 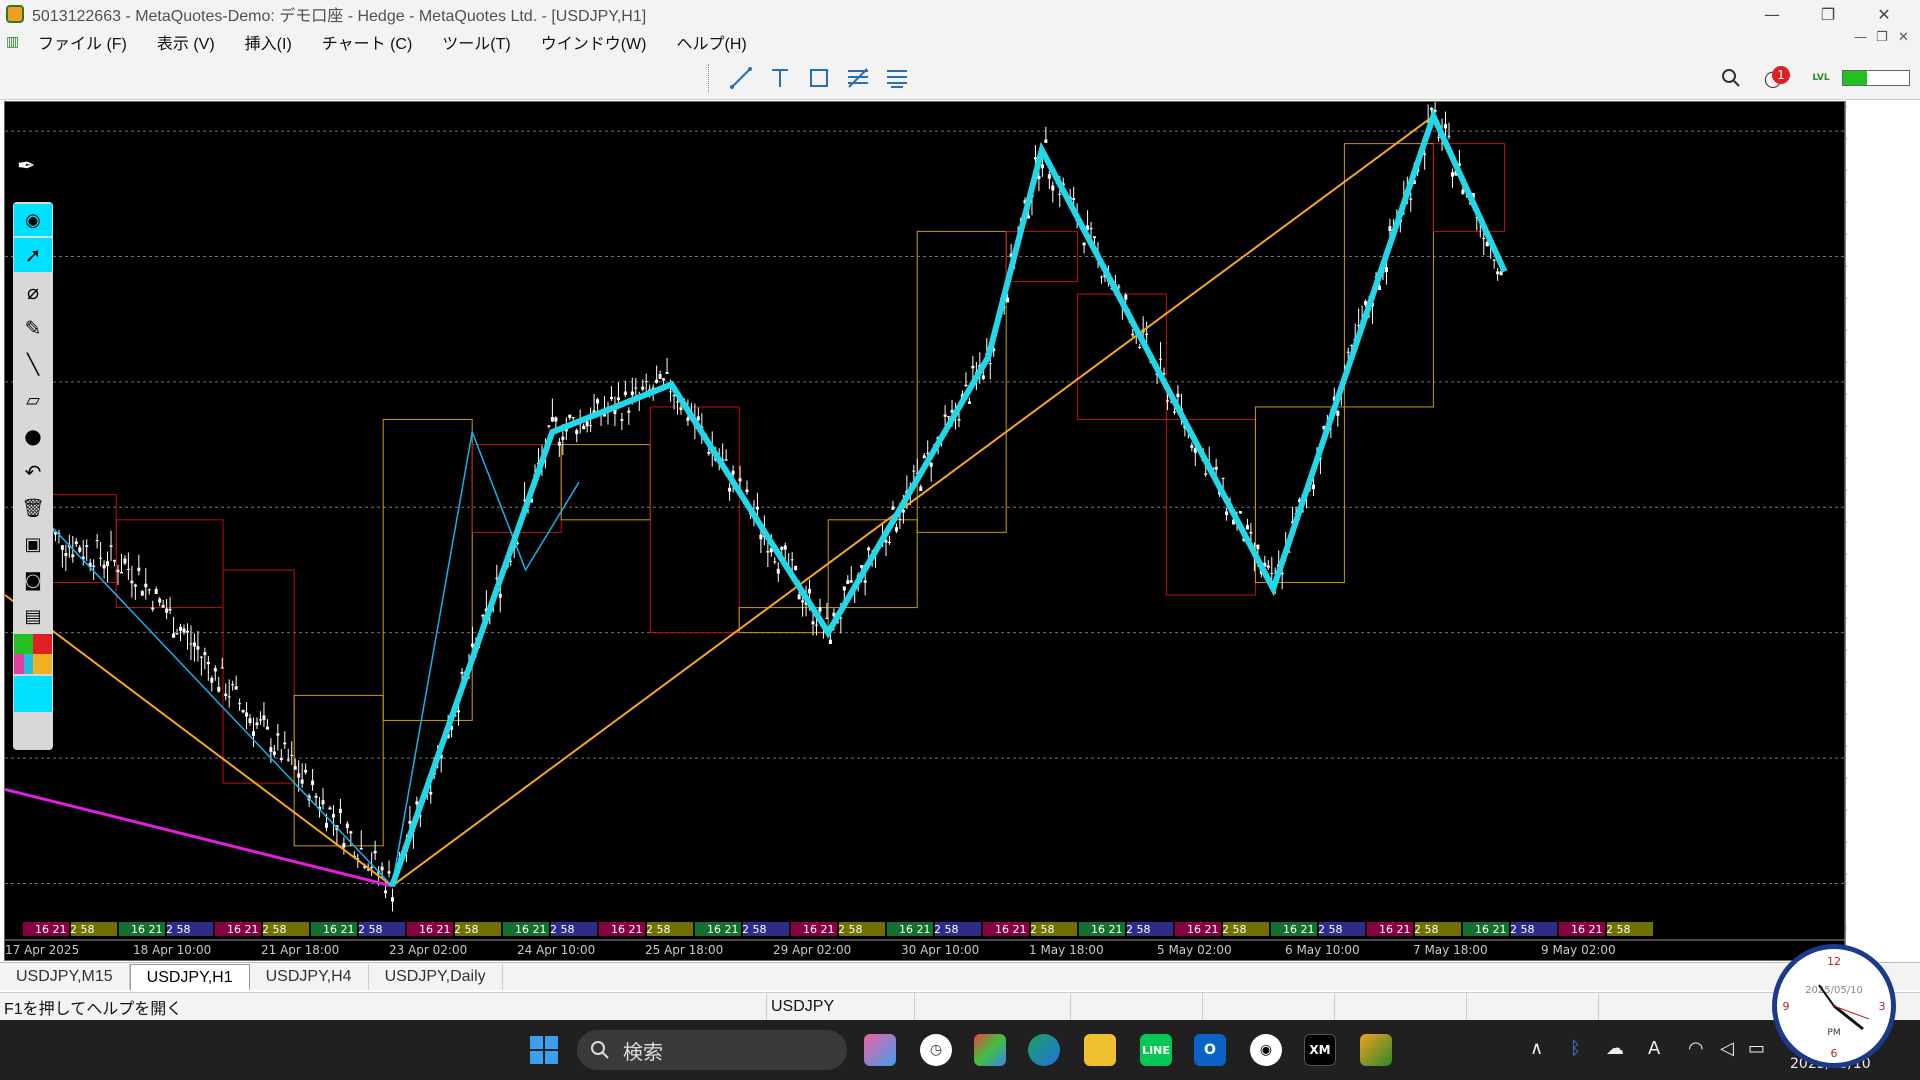 I want to click on tab-usdjpy-daily: USDJPY,Daily, so click(x=436, y=977).